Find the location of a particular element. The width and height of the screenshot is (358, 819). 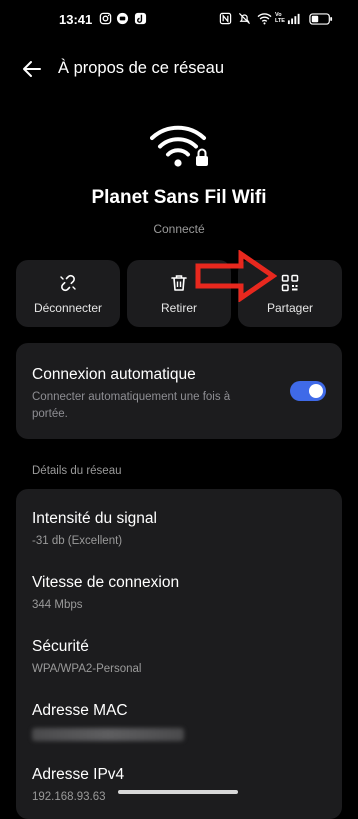

volte-icon: Vo LTE is located at coordinates (280, 18).